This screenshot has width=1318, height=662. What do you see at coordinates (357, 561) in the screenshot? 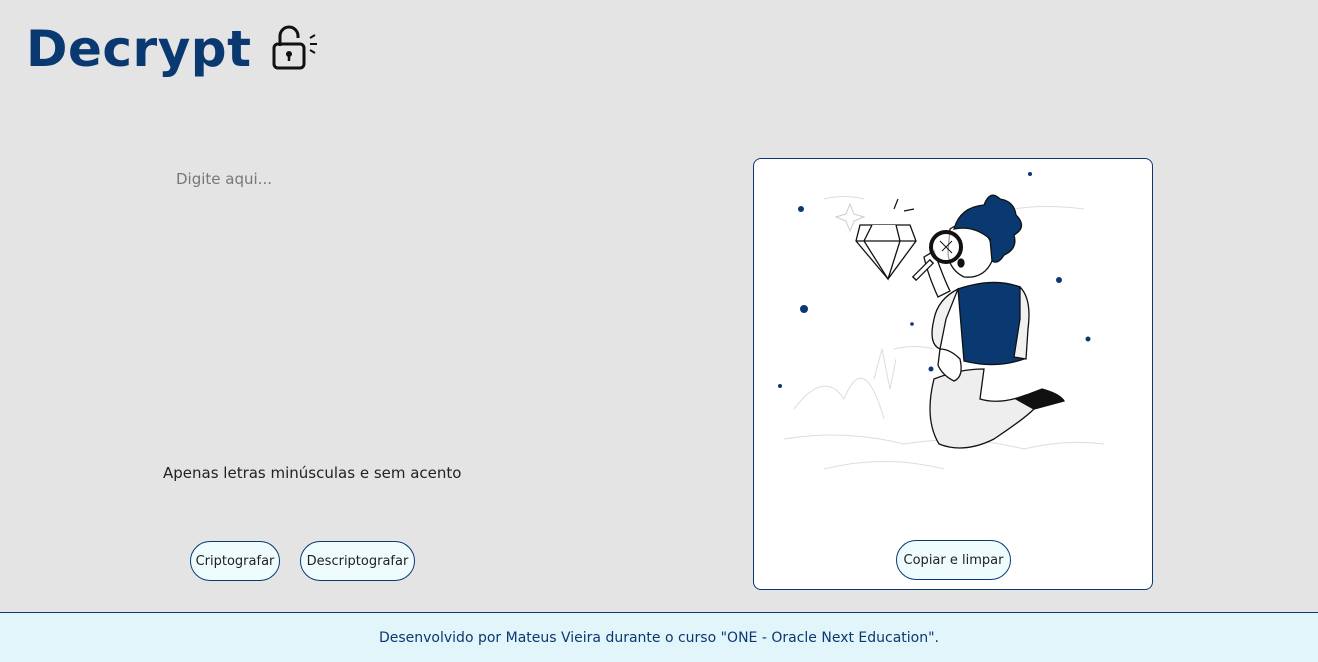
I see `decrypt-button: Descriptografar` at bounding box center [357, 561].